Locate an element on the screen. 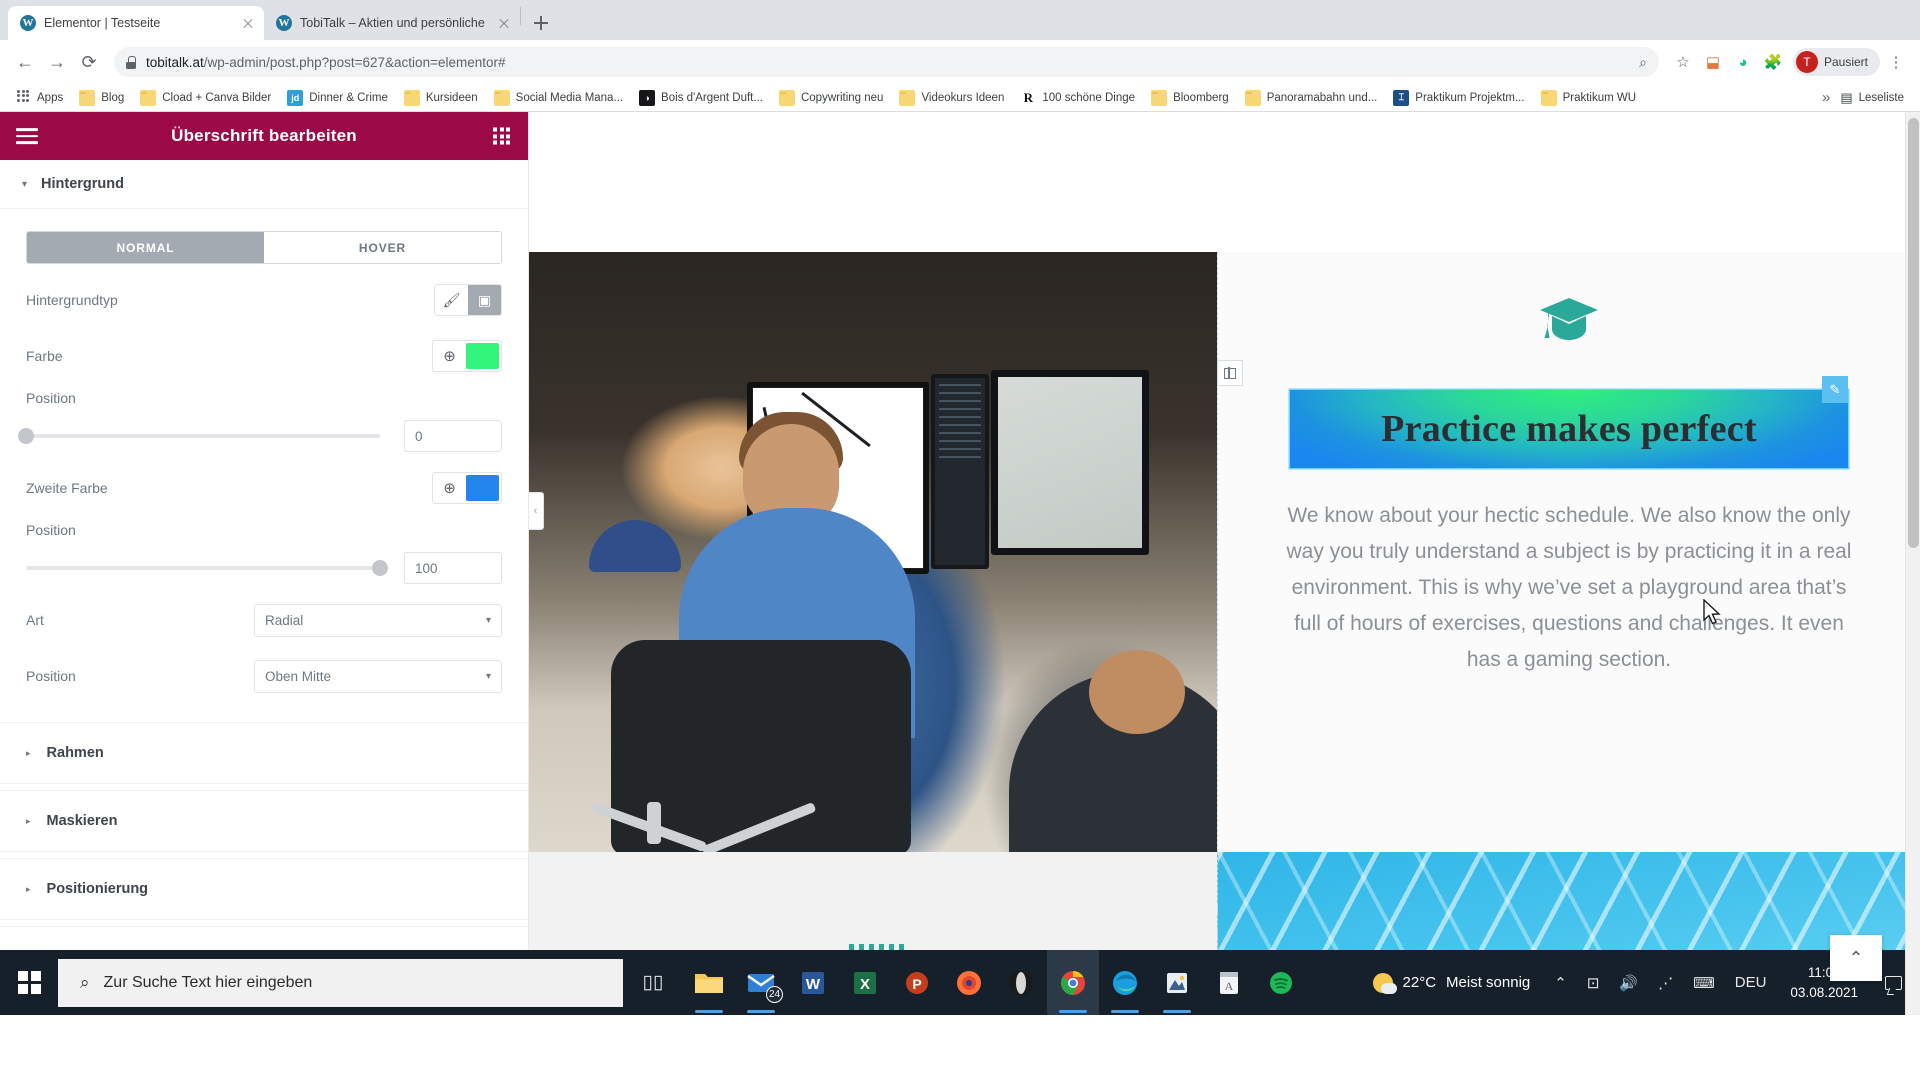 Image resolution: width=1920 pixels, height=1080 pixels. windows-start-icon is located at coordinates (29, 982).